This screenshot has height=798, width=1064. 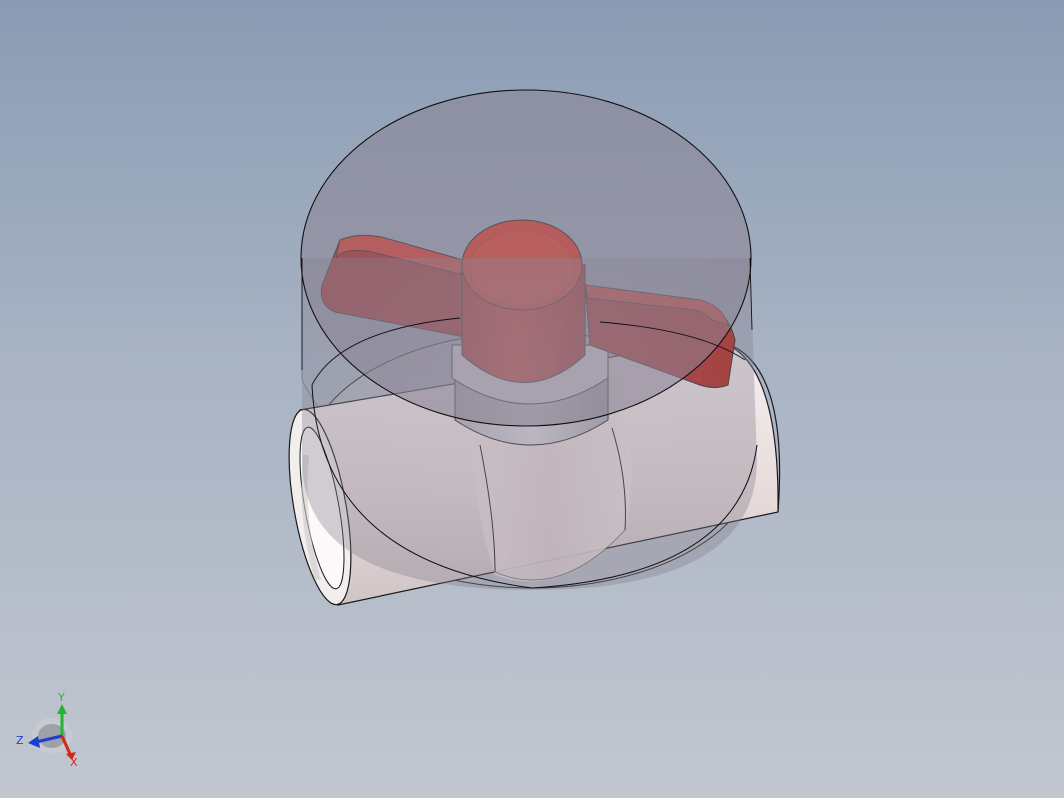 What do you see at coordinates (61, 697) in the screenshot?
I see `axis-y-label: Y` at bounding box center [61, 697].